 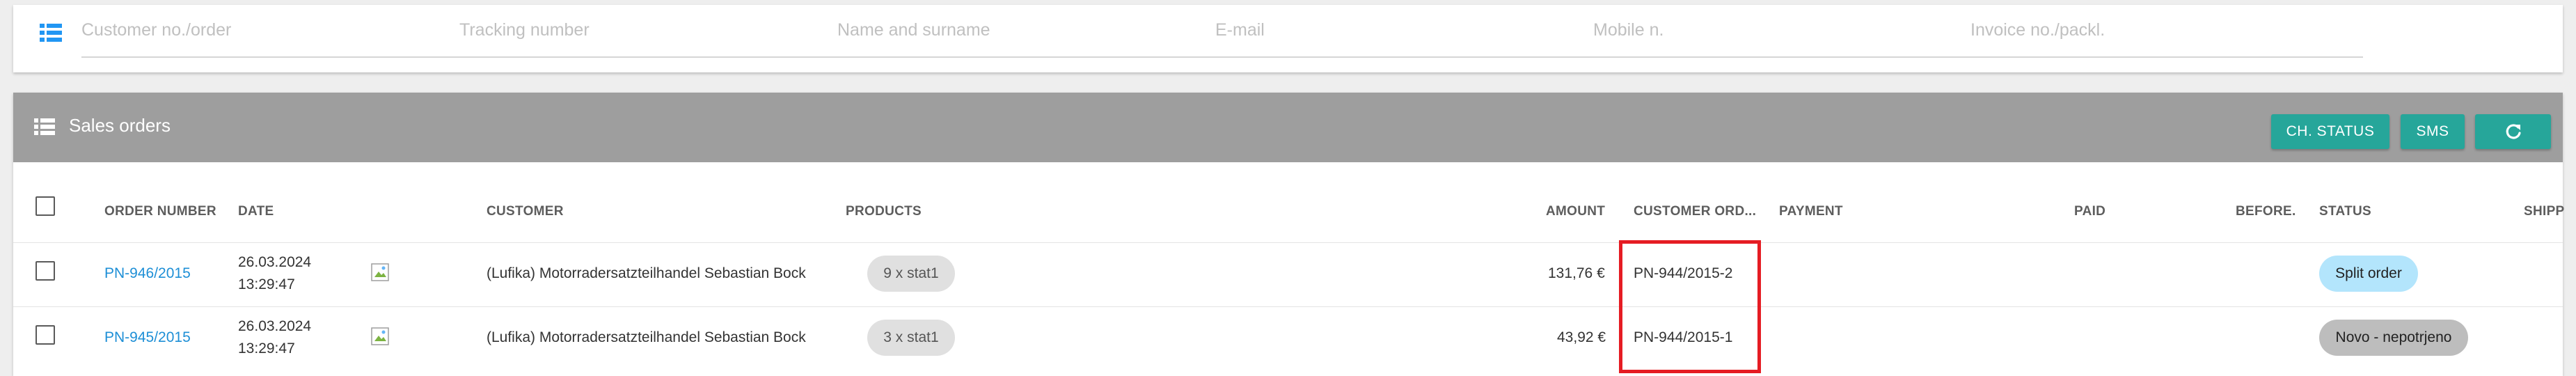 What do you see at coordinates (640, 29) in the screenshot?
I see `tracking-number-search-input` at bounding box center [640, 29].